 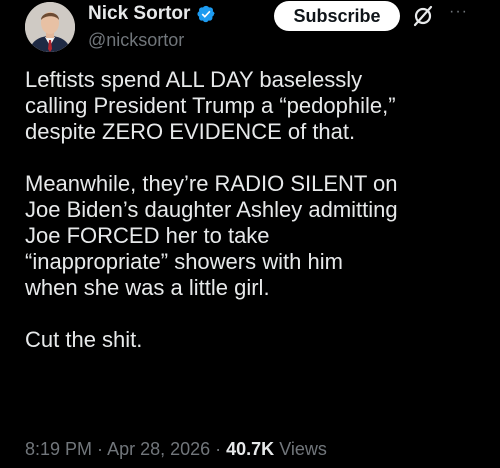 I want to click on subscribe-button: Subscribe, so click(x=337, y=16).